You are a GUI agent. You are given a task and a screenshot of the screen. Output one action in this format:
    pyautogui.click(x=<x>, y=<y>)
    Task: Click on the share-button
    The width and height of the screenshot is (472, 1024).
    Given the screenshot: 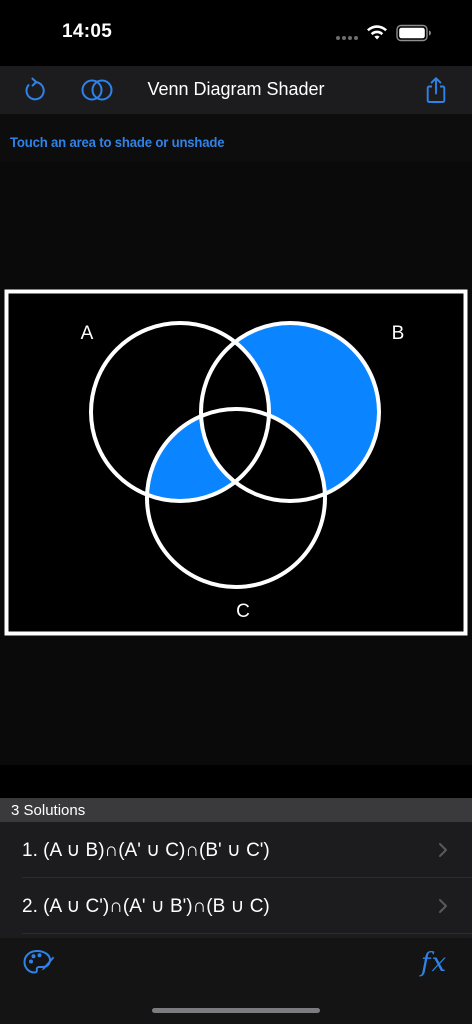 What is the action you would take?
    pyautogui.click(x=436, y=90)
    